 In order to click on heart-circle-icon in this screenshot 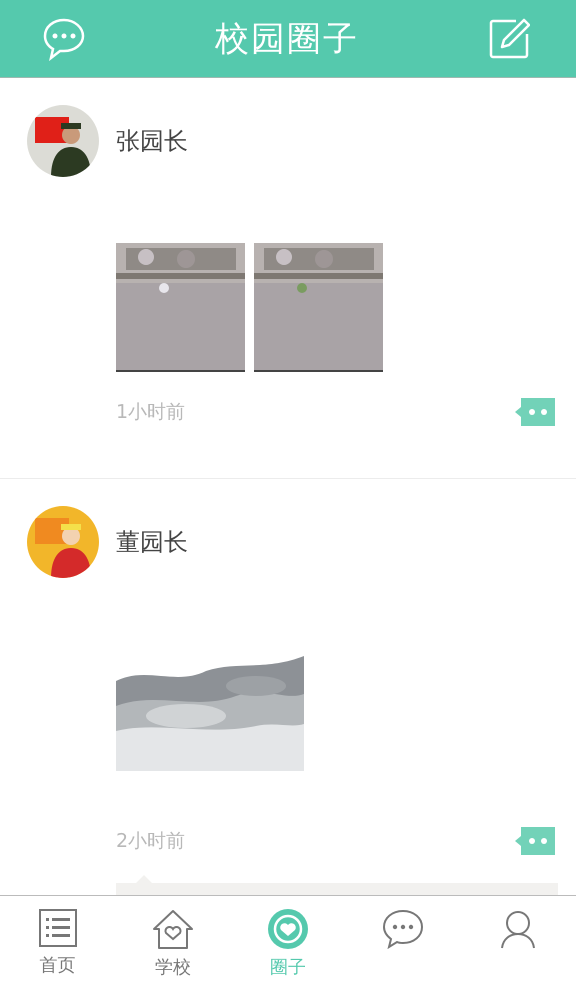, I will do `click(288, 929)`.